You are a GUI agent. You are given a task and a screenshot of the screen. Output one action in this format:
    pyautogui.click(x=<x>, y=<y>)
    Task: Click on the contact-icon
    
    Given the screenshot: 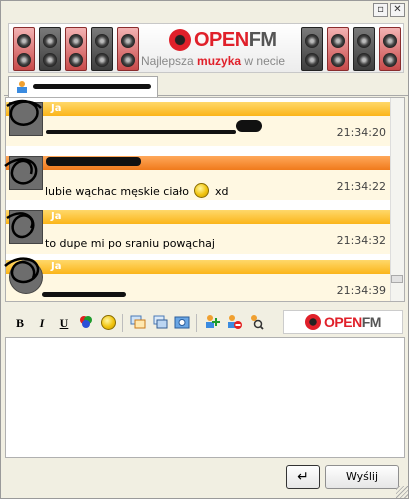 What is the action you would take?
    pyautogui.click(x=22, y=87)
    